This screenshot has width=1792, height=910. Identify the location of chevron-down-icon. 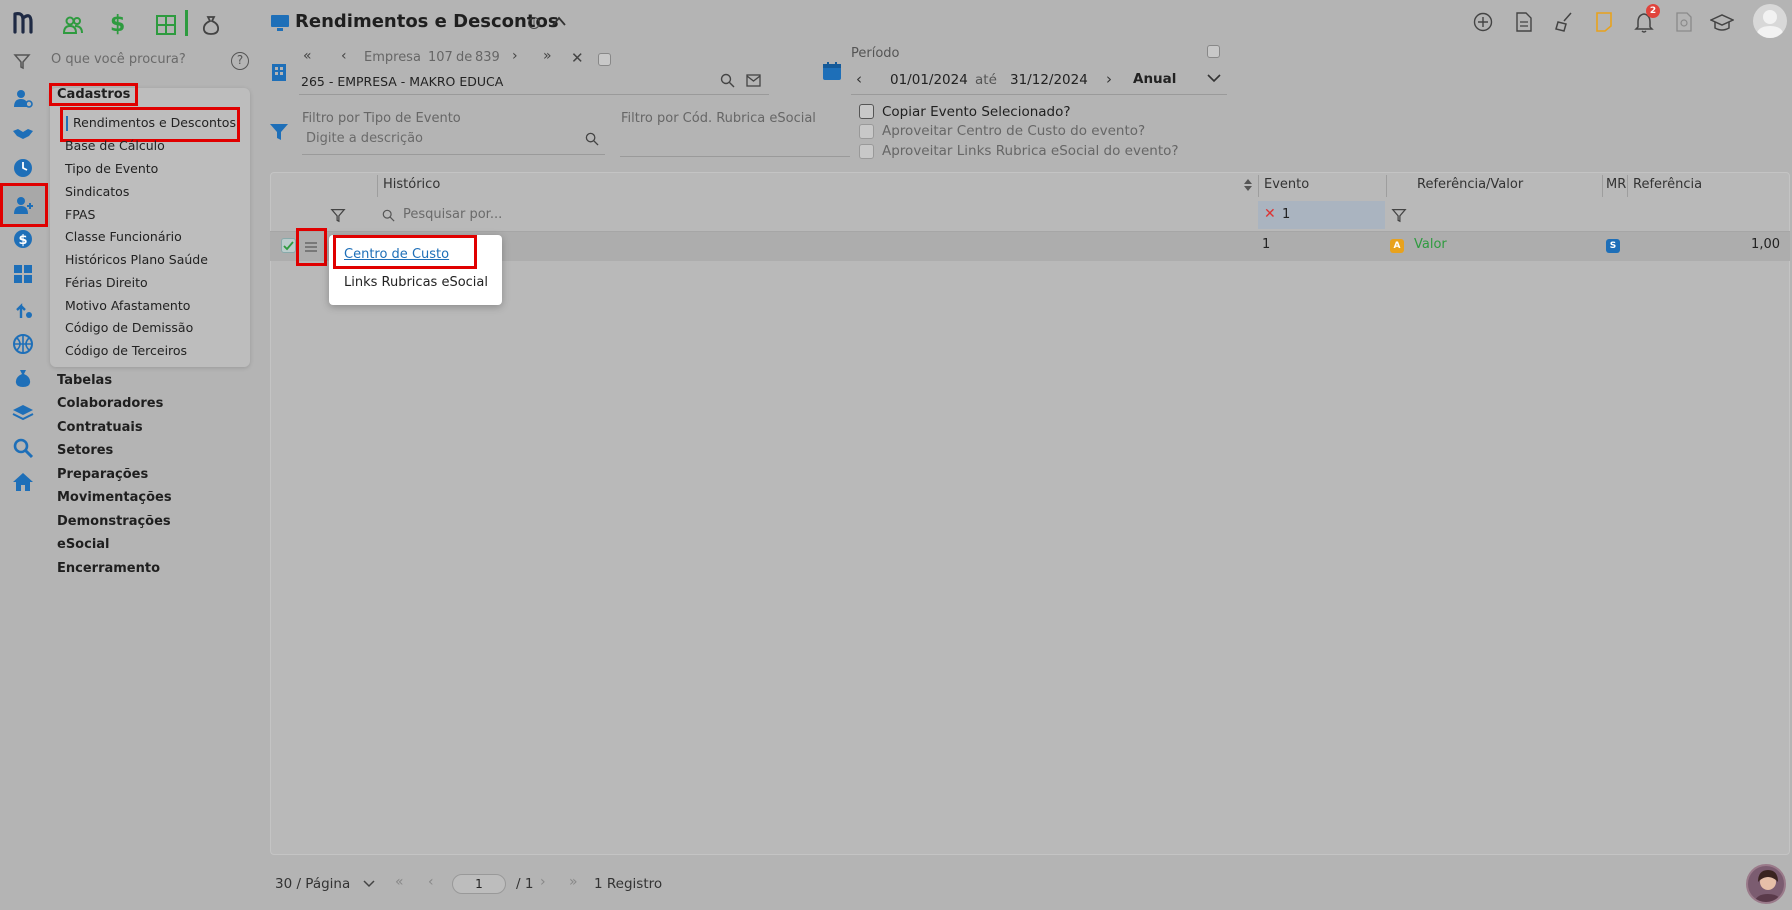
(1214, 78).